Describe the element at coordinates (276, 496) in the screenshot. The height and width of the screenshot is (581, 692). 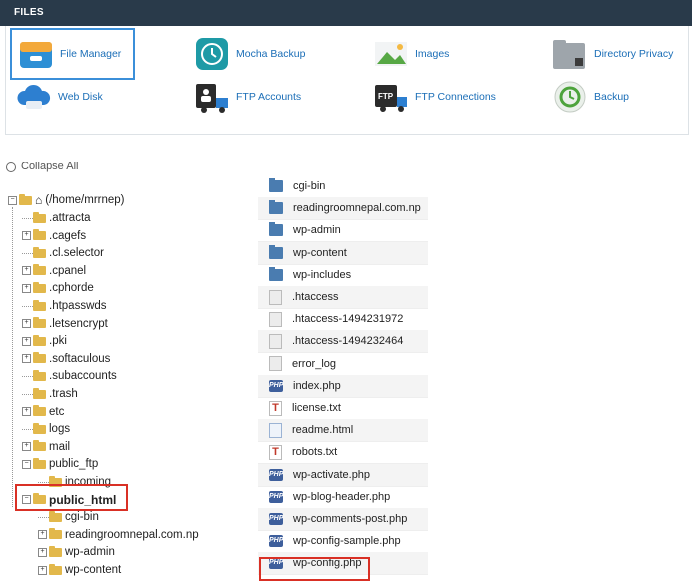
I see `php-file-icon: PHP` at that location.